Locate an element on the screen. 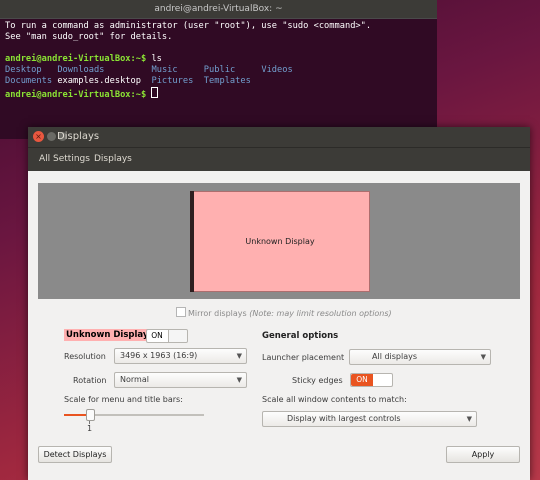 This screenshot has height=480, width=540. launcher-placement-select: All displays ▼ is located at coordinates (420, 357).